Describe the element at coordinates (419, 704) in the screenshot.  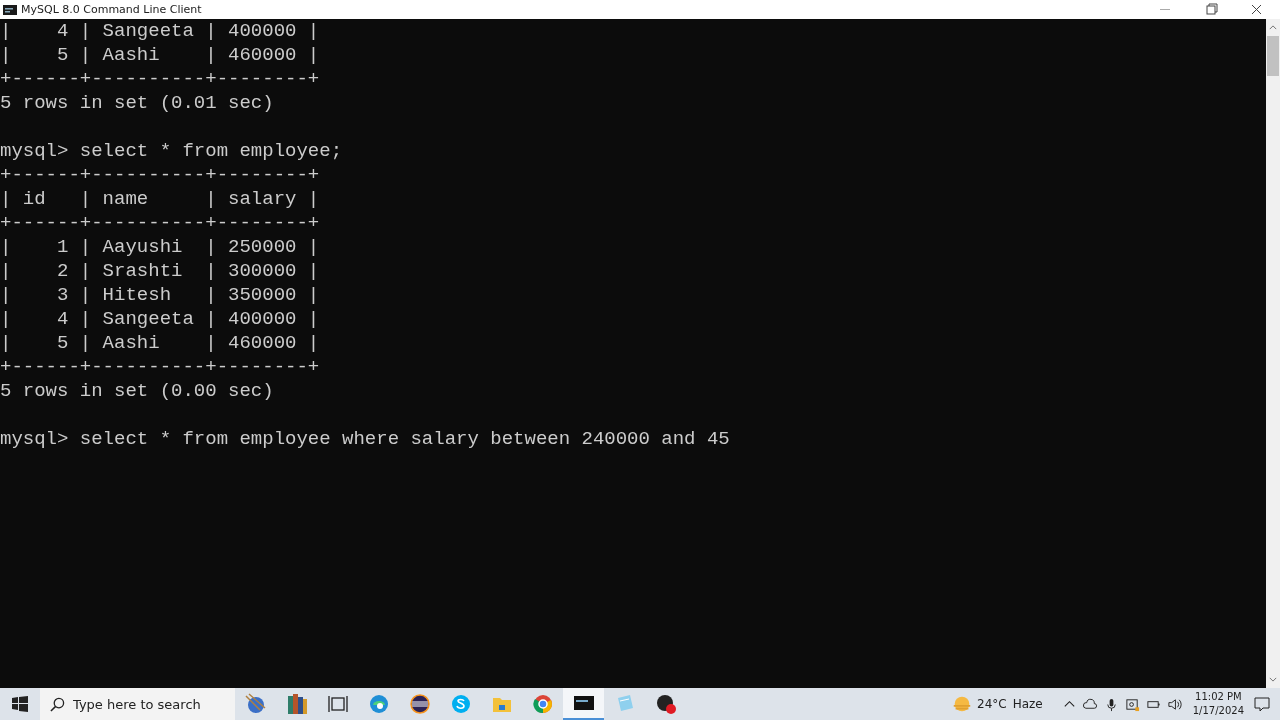
I see `eclipse-icon` at that location.